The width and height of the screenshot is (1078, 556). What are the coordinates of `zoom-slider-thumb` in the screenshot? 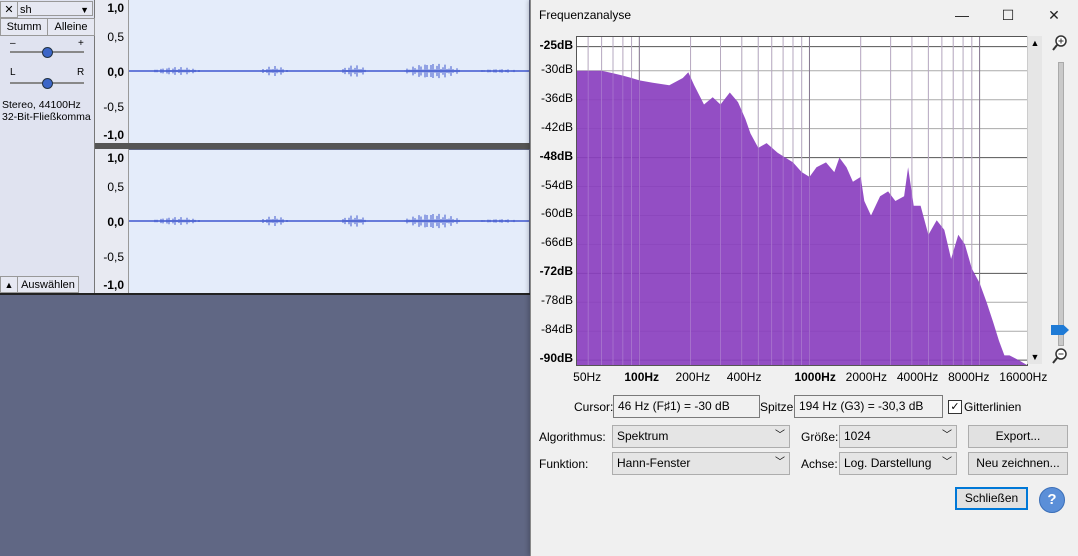 It's located at (1060, 330).